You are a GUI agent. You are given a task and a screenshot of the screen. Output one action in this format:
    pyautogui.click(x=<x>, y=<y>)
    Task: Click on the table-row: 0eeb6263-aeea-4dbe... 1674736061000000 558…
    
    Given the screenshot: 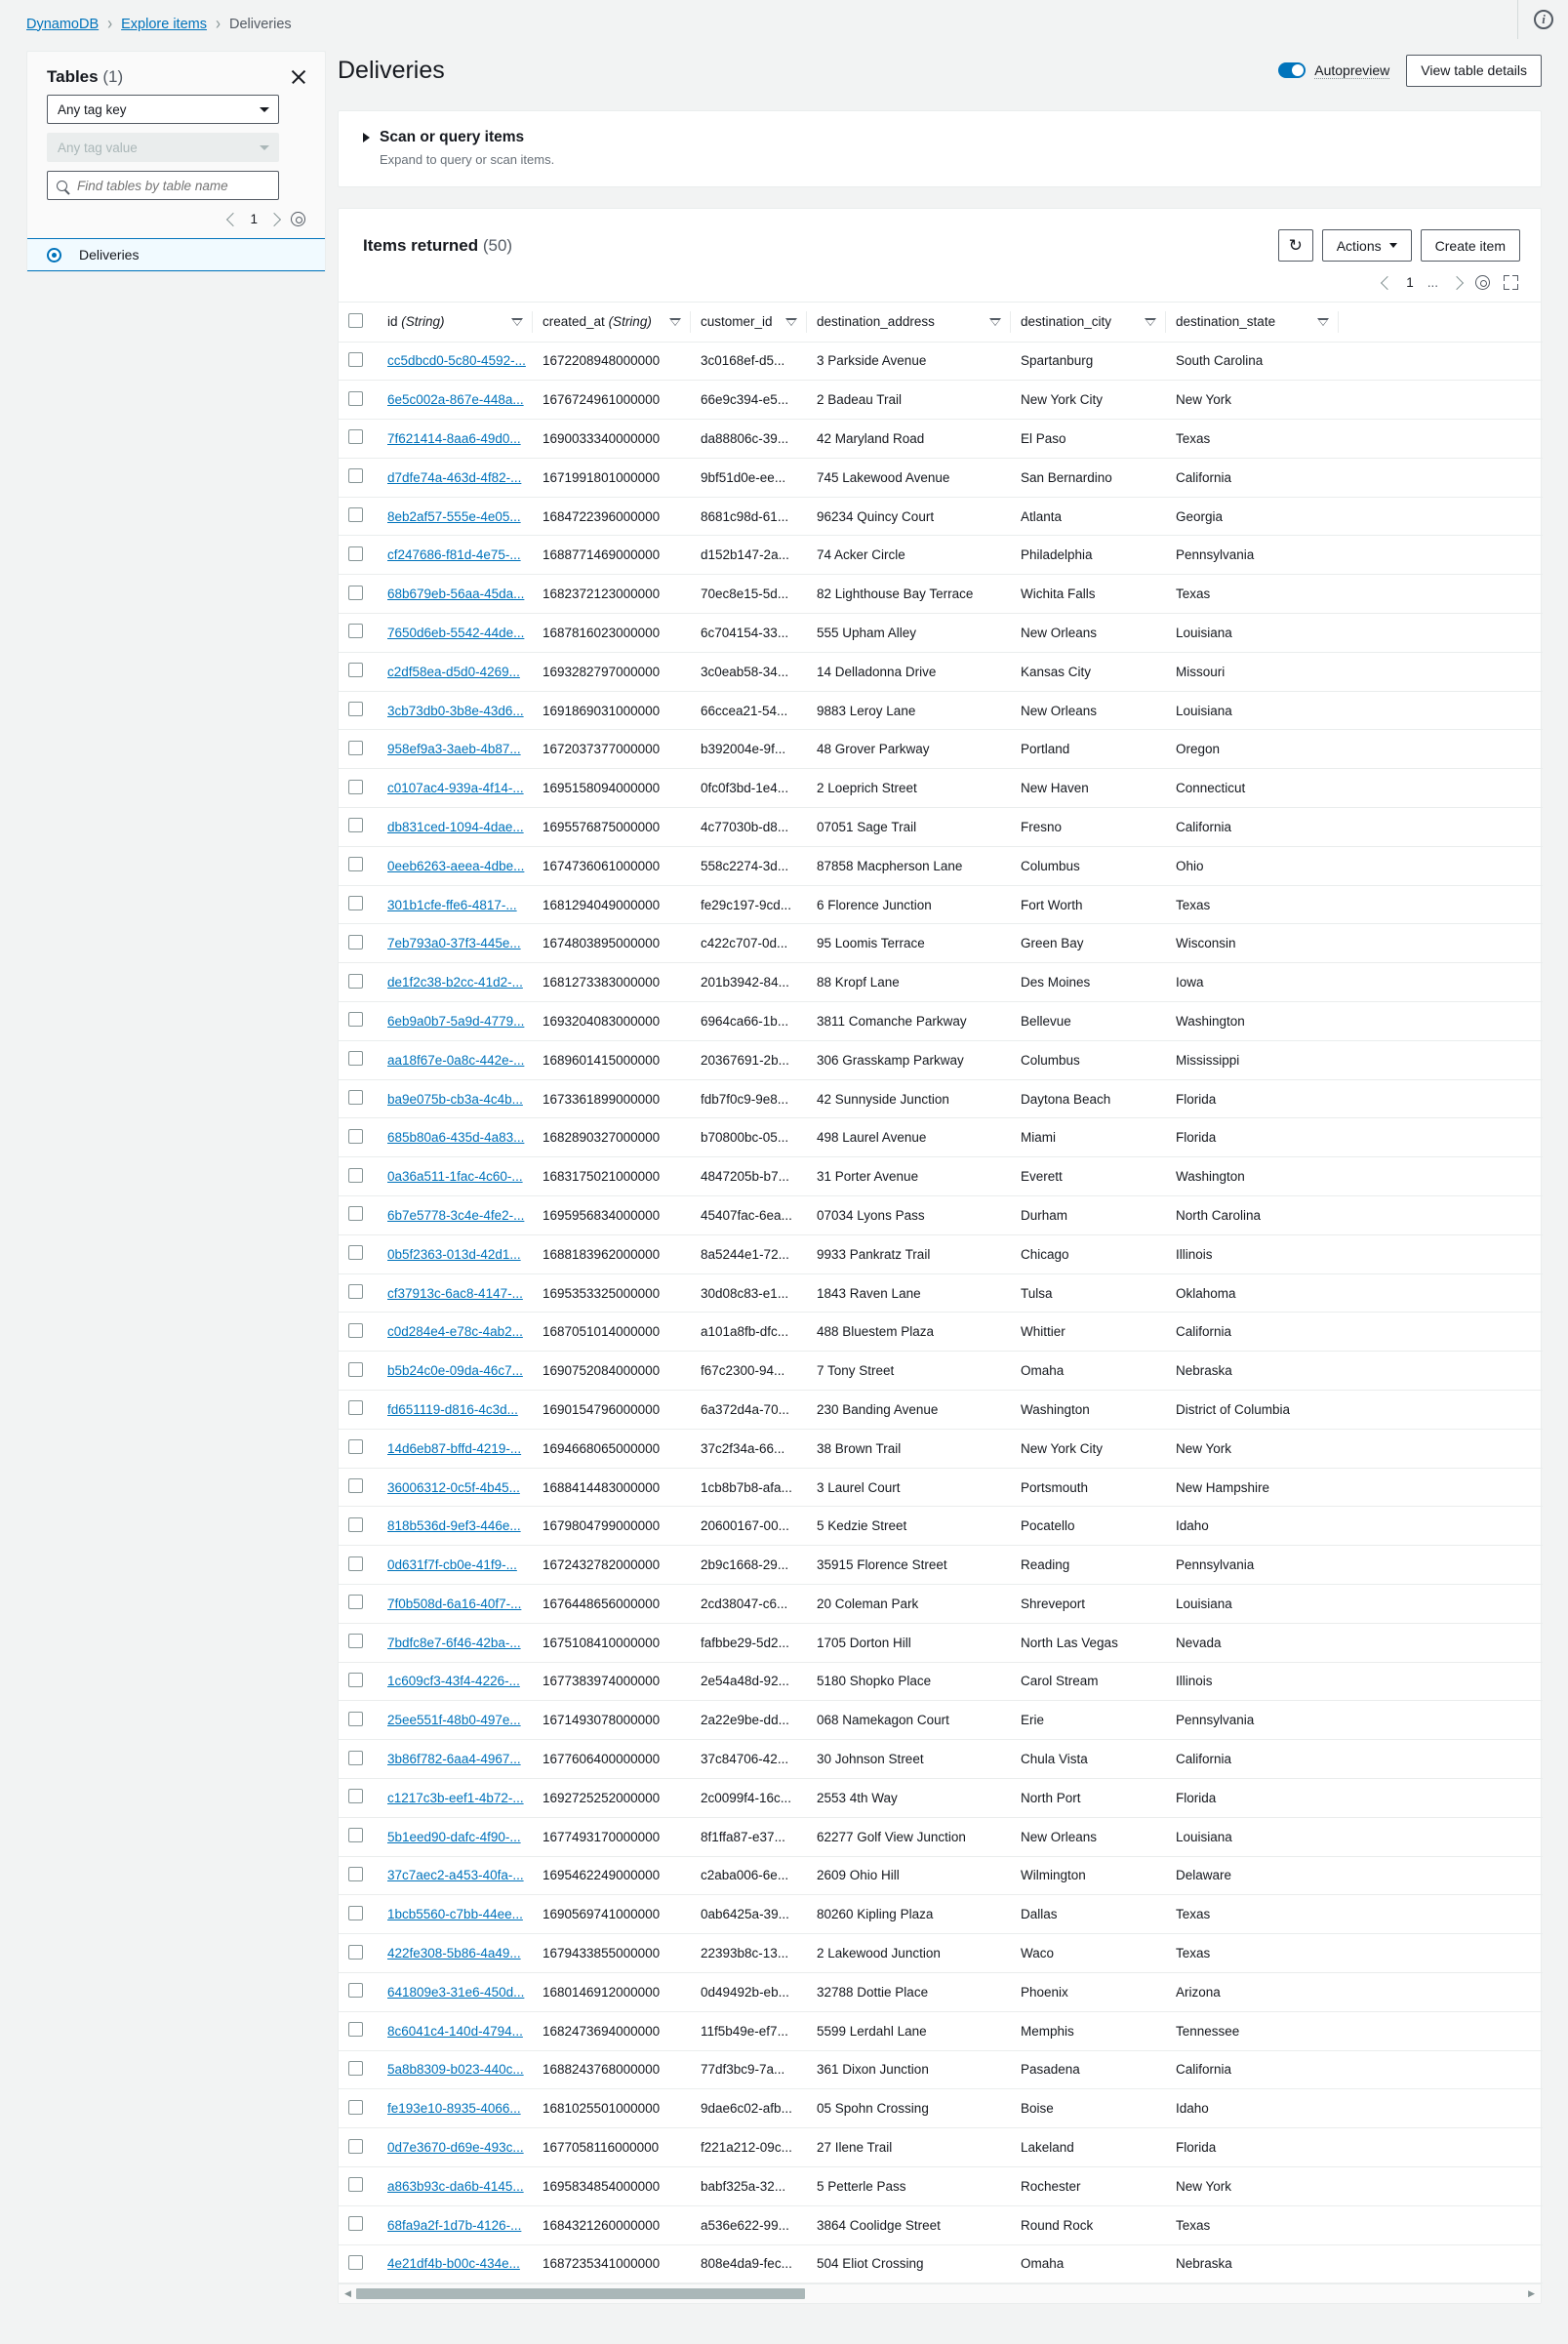 What is the action you would take?
    pyautogui.click(x=941, y=866)
    